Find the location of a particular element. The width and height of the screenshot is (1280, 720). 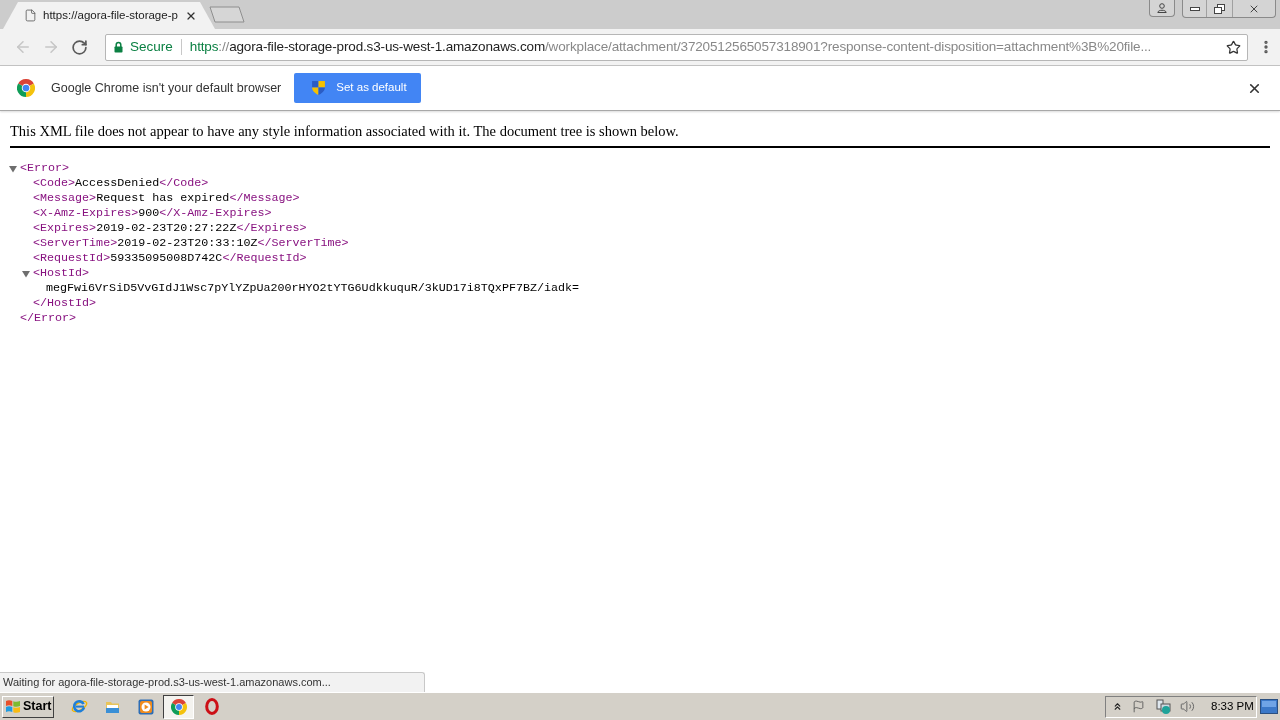

profile-button is located at coordinates (1162, 8).